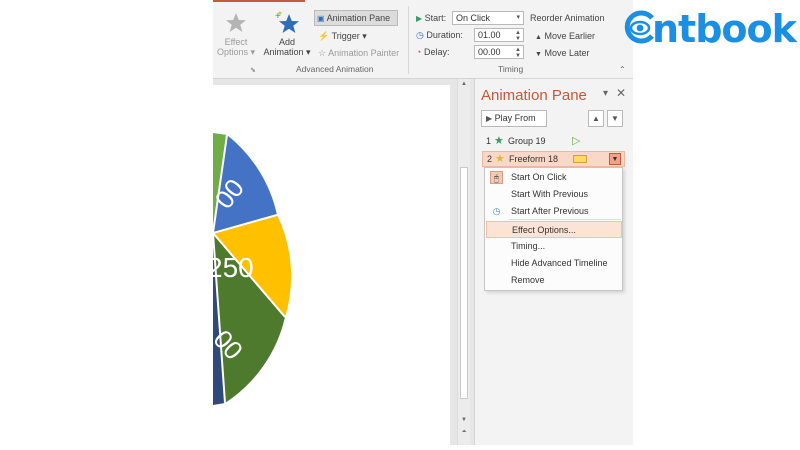  What do you see at coordinates (528, 280) in the screenshot?
I see `menu-item-label: Remove` at bounding box center [528, 280].